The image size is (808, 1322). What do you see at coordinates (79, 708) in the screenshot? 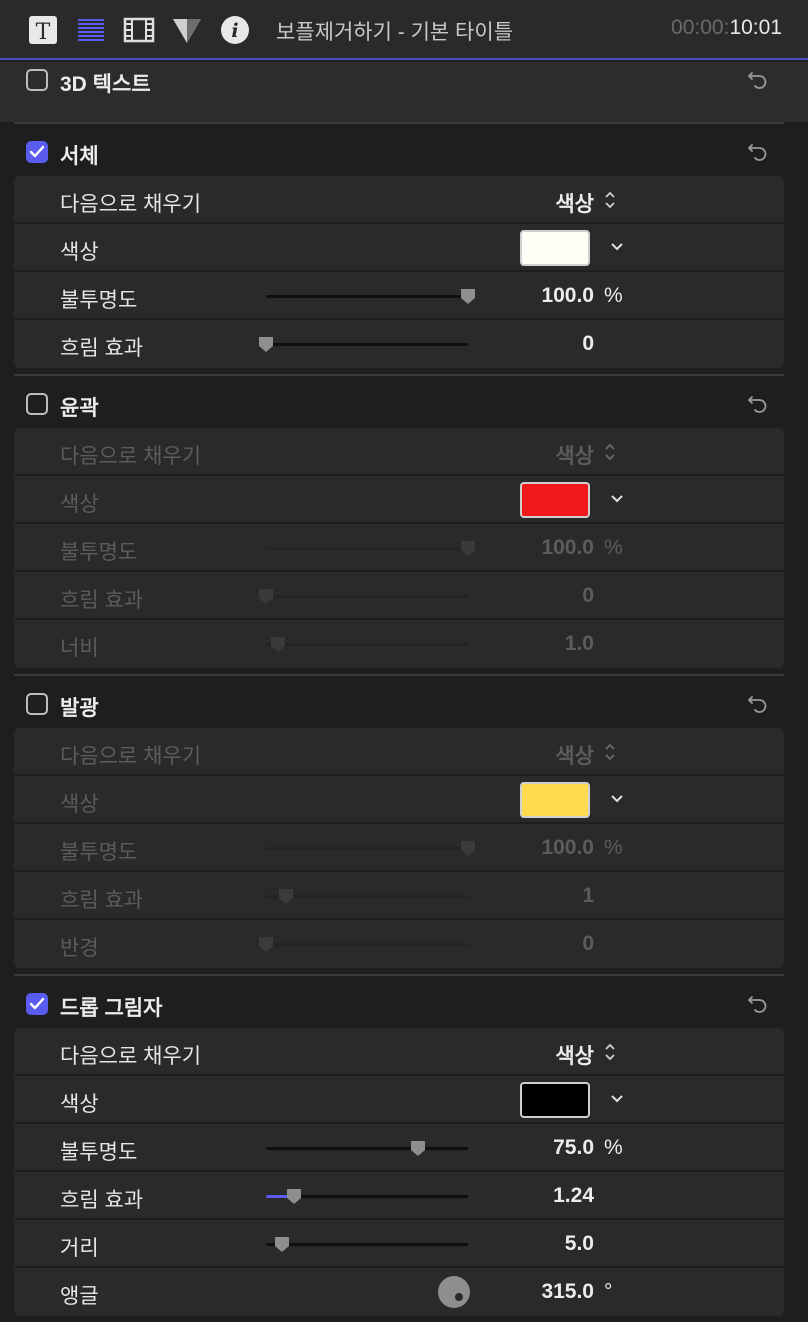
I see `section-title-glow: 발광` at bounding box center [79, 708].